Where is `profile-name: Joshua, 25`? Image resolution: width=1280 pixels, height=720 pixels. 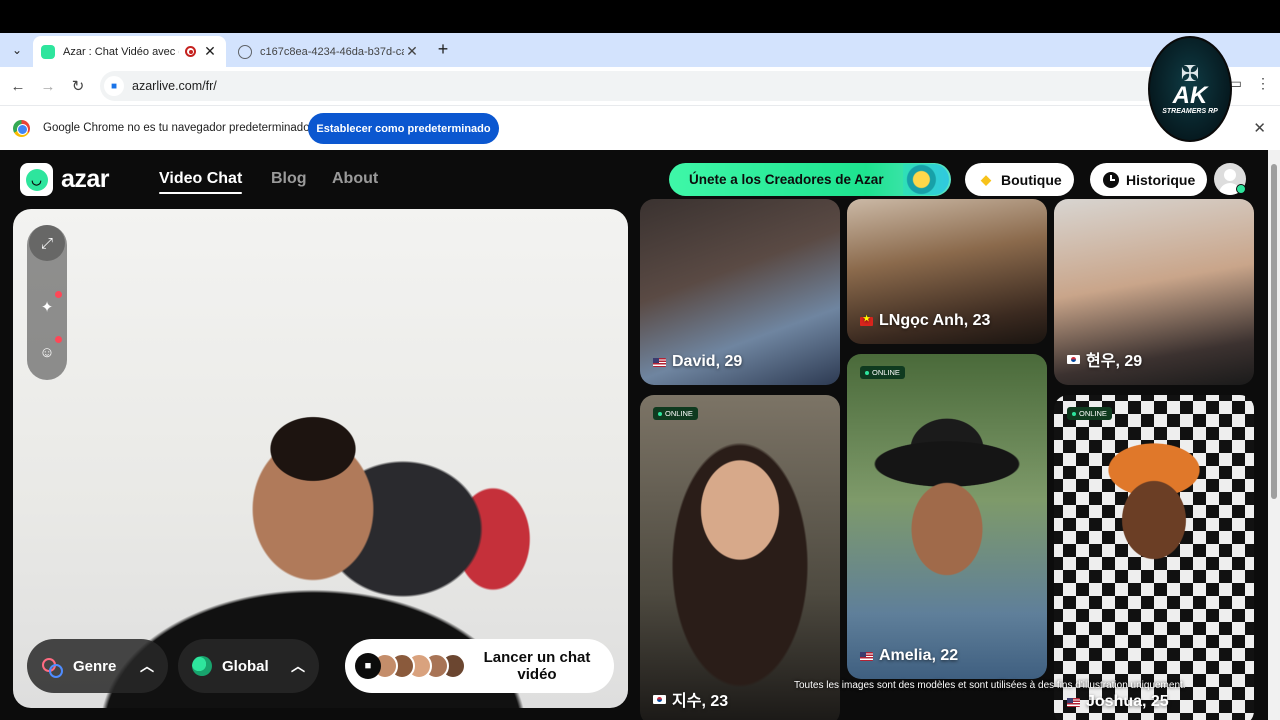
profile-name: Joshua, 25 is located at coordinates (1118, 702).